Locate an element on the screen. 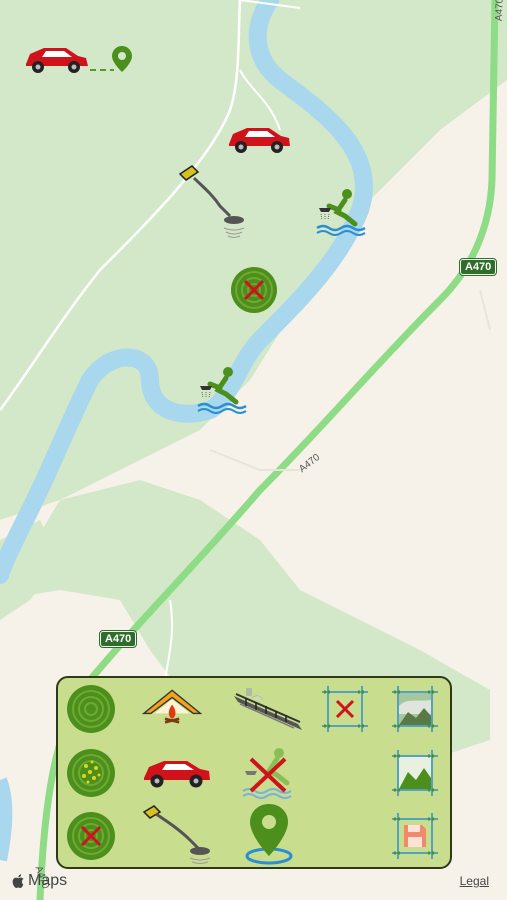 Image resolution: width=507 pixels, height=900 pixels. location-pin-button is located at coordinates (269, 834).